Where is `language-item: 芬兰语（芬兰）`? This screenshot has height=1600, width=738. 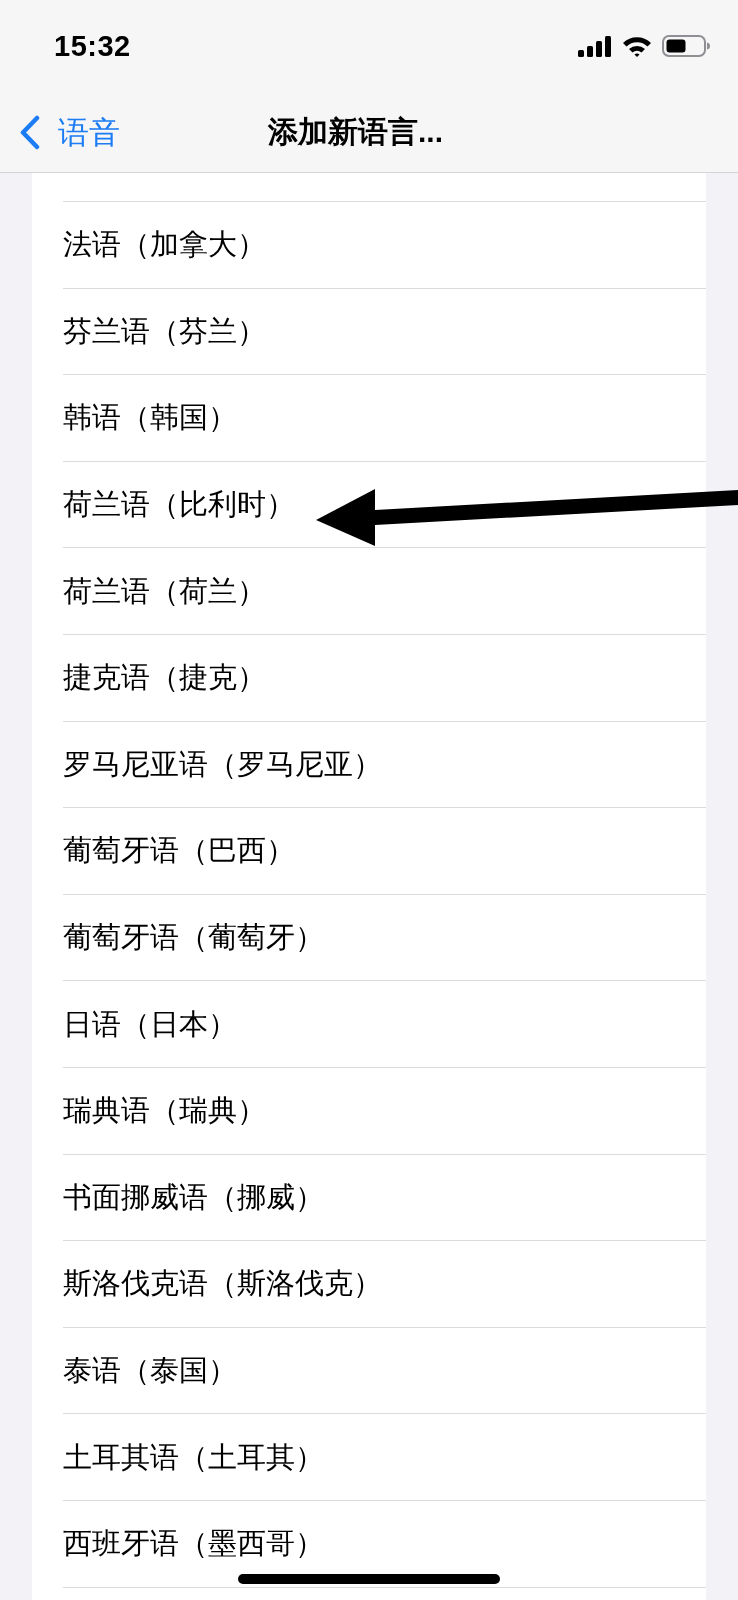 language-item: 芬兰语（芬兰） is located at coordinates (164, 331).